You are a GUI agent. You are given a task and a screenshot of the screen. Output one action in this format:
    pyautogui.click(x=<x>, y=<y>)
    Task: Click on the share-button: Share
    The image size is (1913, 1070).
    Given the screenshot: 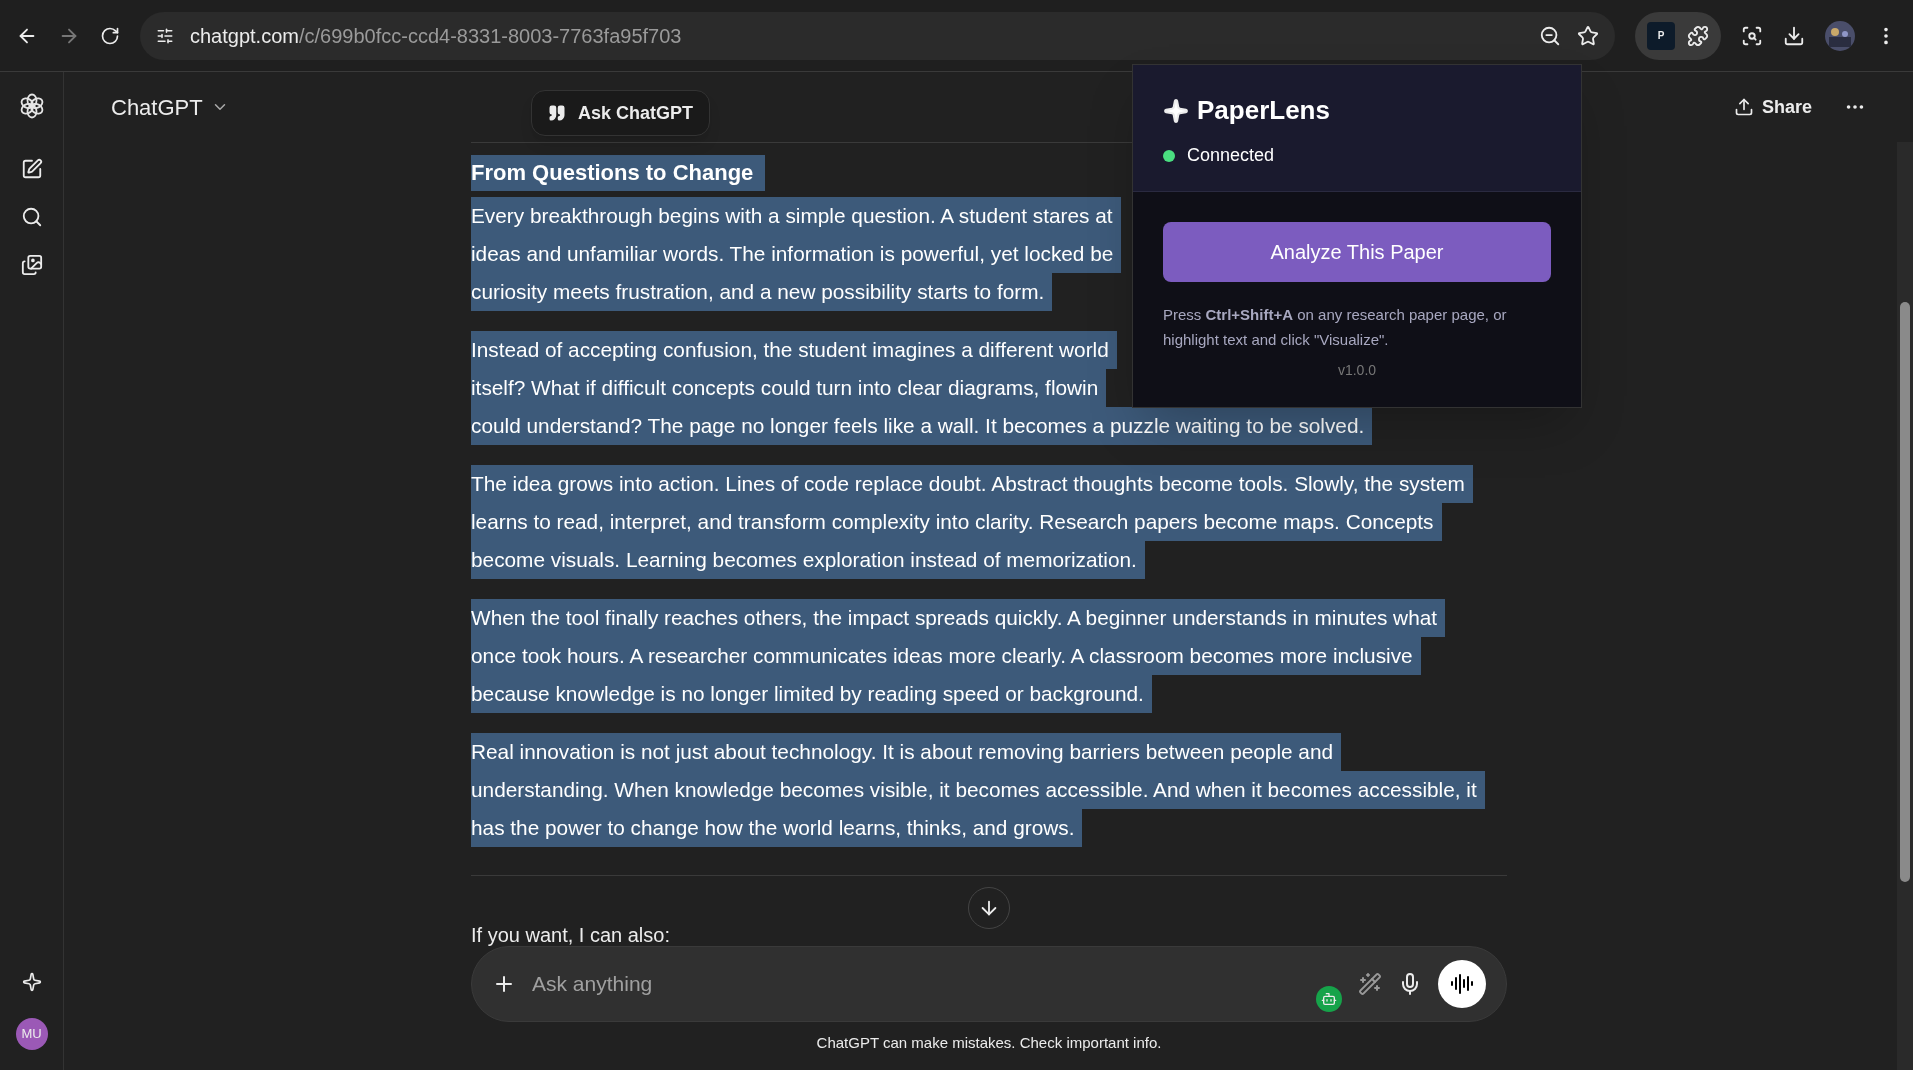 What is the action you would take?
    pyautogui.click(x=1772, y=107)
    